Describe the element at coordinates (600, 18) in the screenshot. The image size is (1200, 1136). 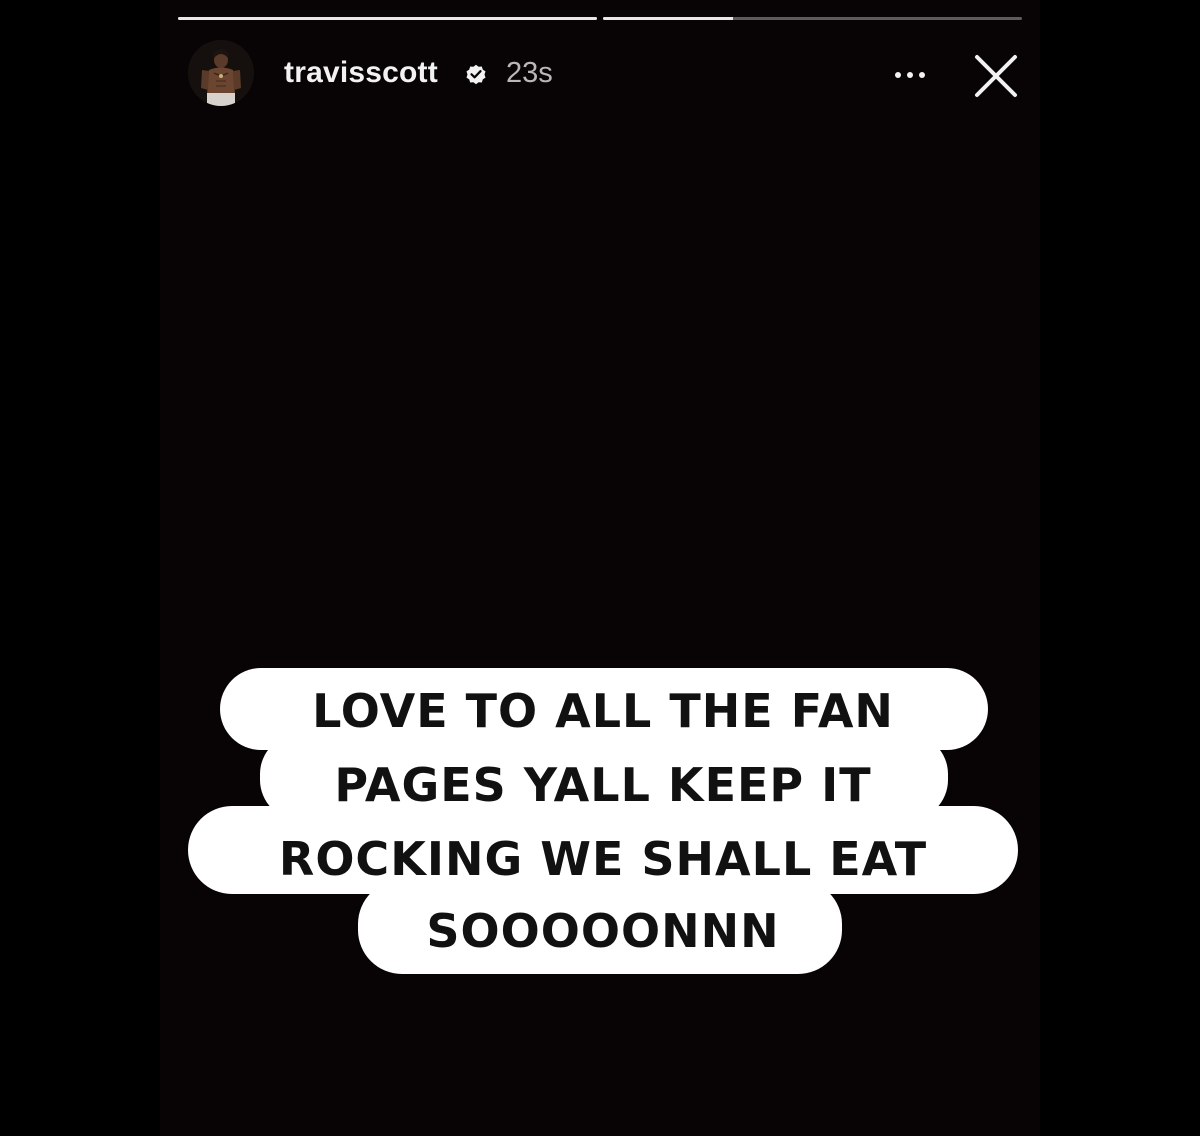
I see `story-progress-bar` at that location.